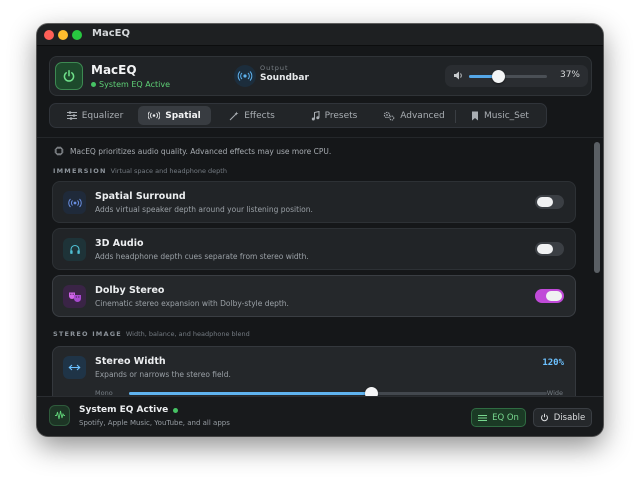 This screenshot has width=640, height=485. I want to click on tab-divider, so click(455, 116).